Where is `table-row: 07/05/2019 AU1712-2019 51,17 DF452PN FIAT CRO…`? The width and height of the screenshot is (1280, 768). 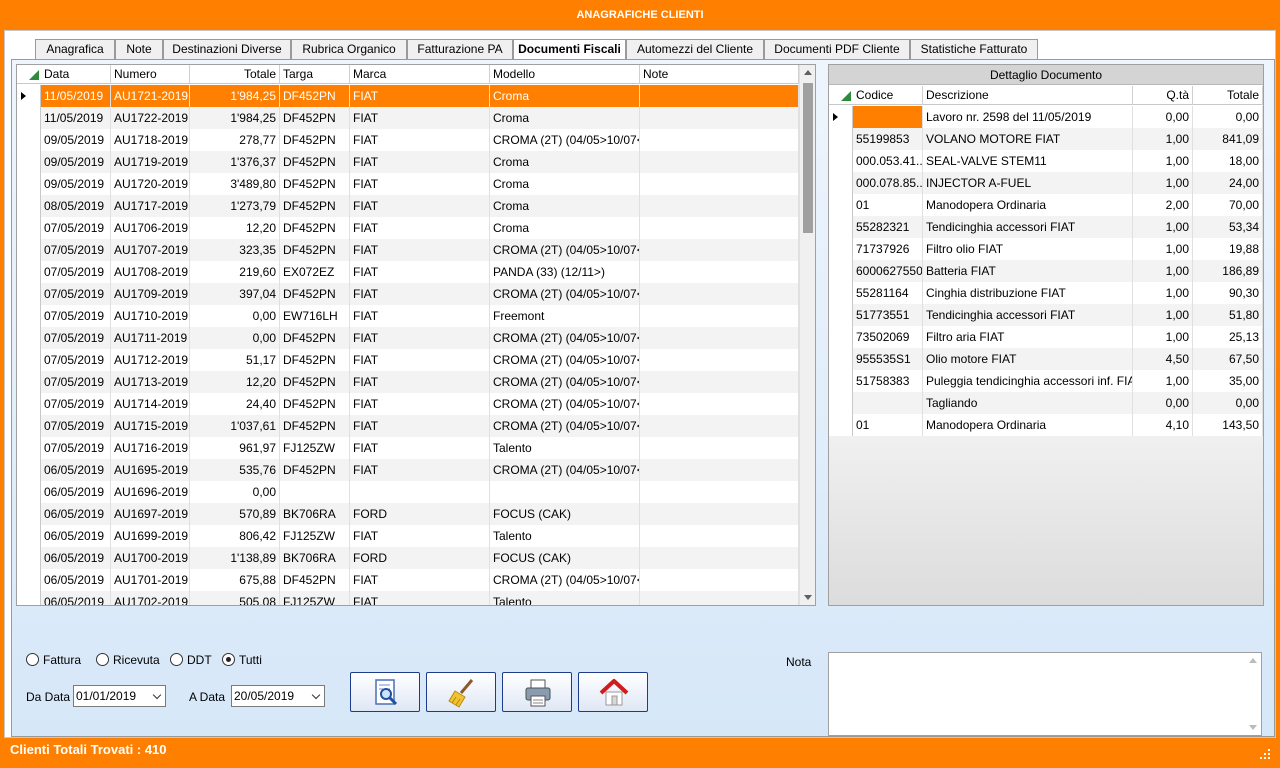
table-row: 07/05/2019 AU1712-2019 51,17 DF452PN FIAT CRO… is located at coordinates (408, 360).